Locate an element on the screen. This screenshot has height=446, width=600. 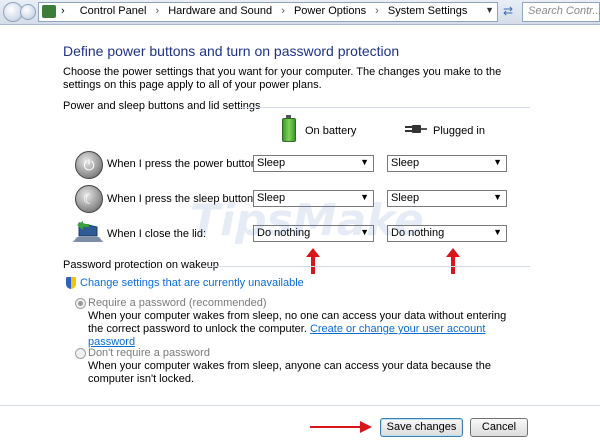
forward-button is located at coordinates (28, 12).